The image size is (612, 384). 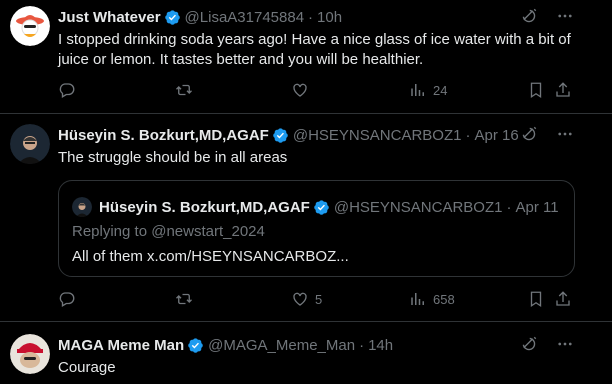 What do you see at coordinates (428, 90) in the screenshot?
I see `views-button: 24` at bounding box center [428, 90].